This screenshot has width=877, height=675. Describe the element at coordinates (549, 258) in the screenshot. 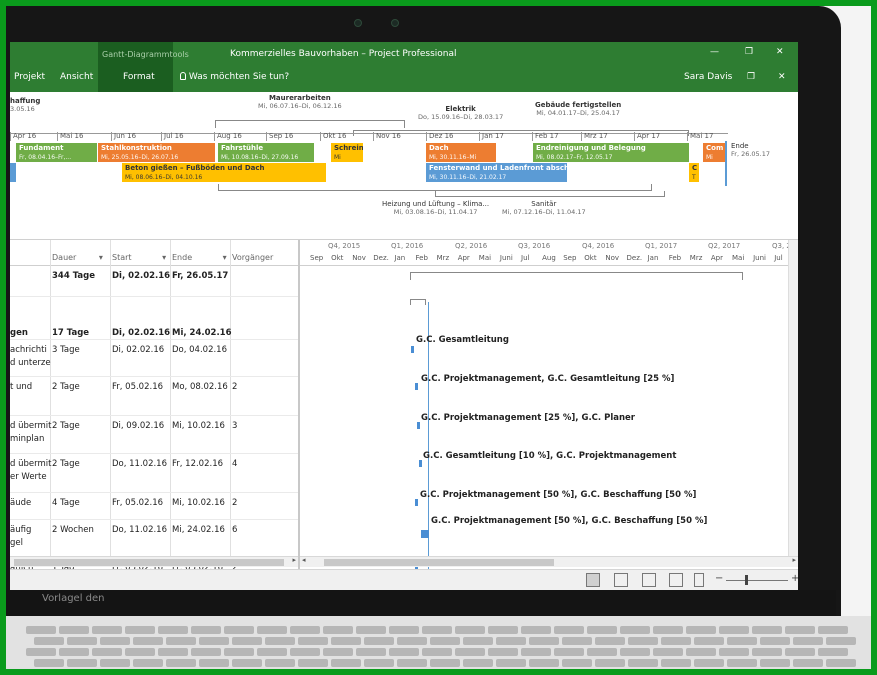

I see `timescale-month: Aug` at that location.